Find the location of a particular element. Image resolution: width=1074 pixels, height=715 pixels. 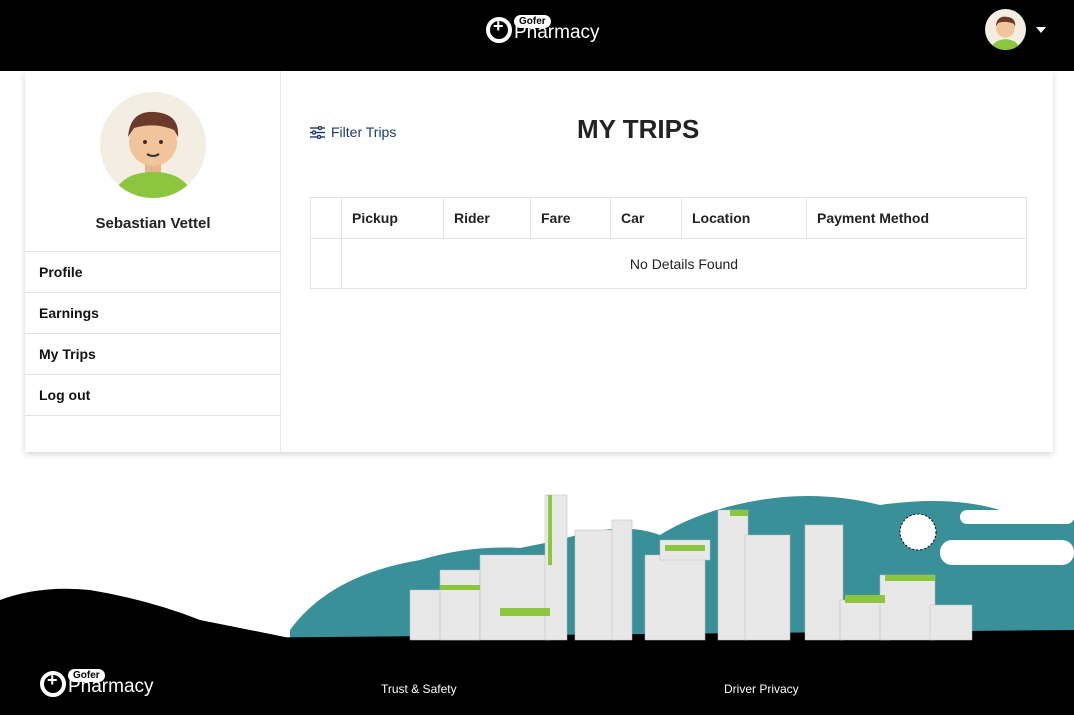

sidebar-menu: Profile Earnings My Trips Log out is located at coordinates (153, 333).